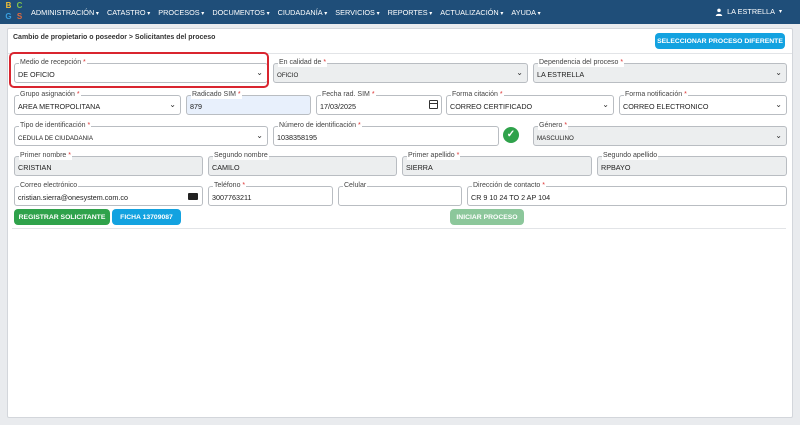  Describe the element at coordinates (108, 164) in the screenshot. I see `primer-nombre-input: Primer nombre * CRISTIAN` at that location.